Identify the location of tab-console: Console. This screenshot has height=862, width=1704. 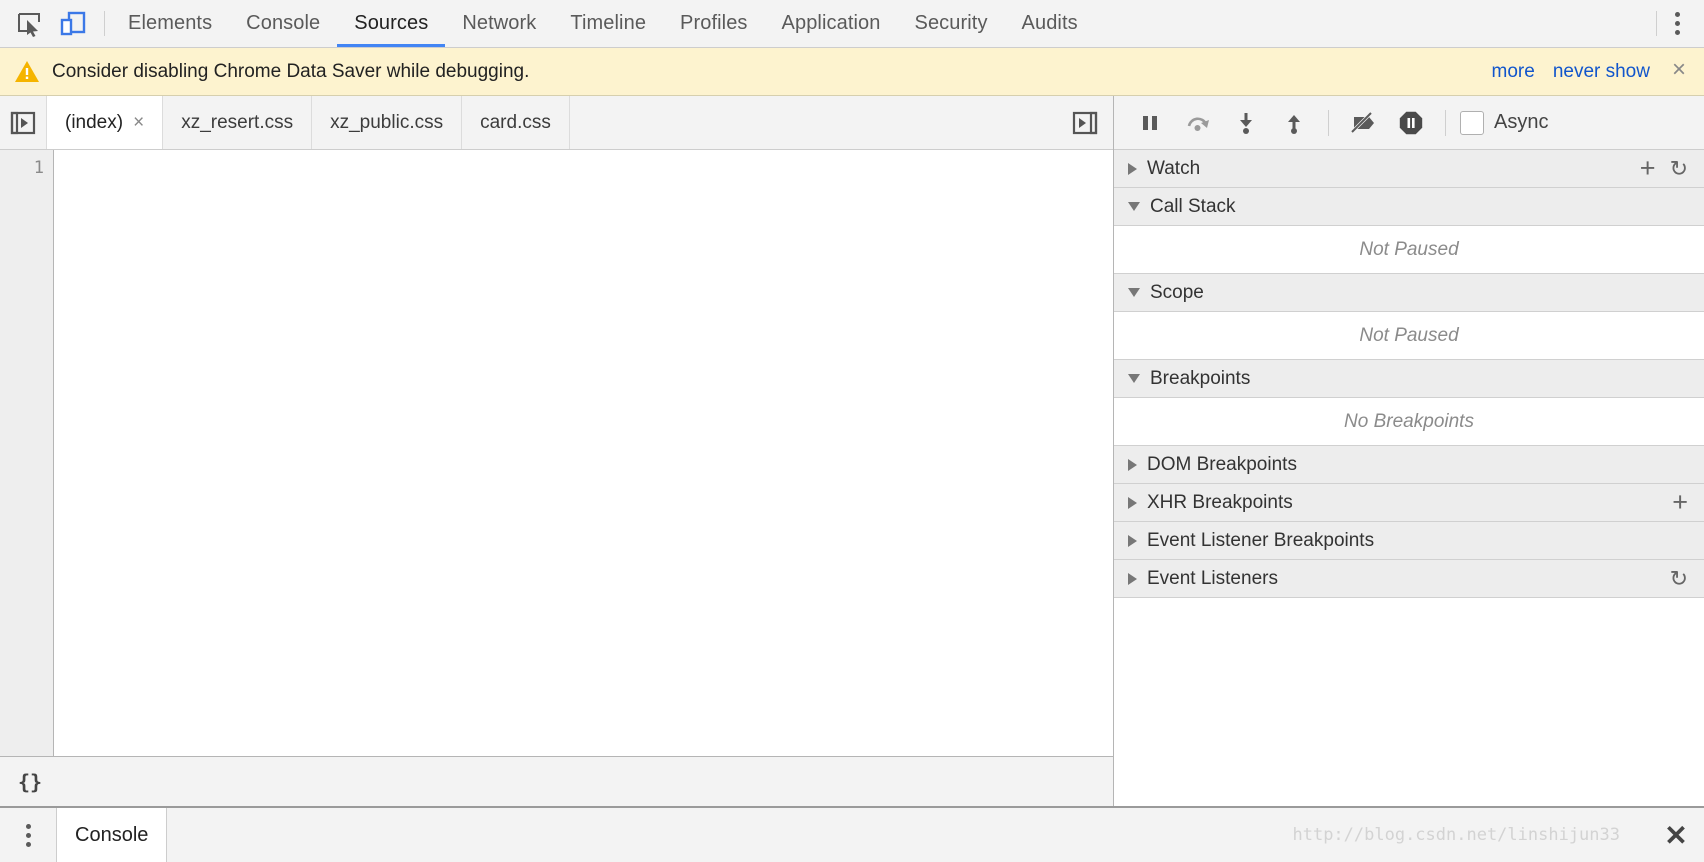
(283, 23).